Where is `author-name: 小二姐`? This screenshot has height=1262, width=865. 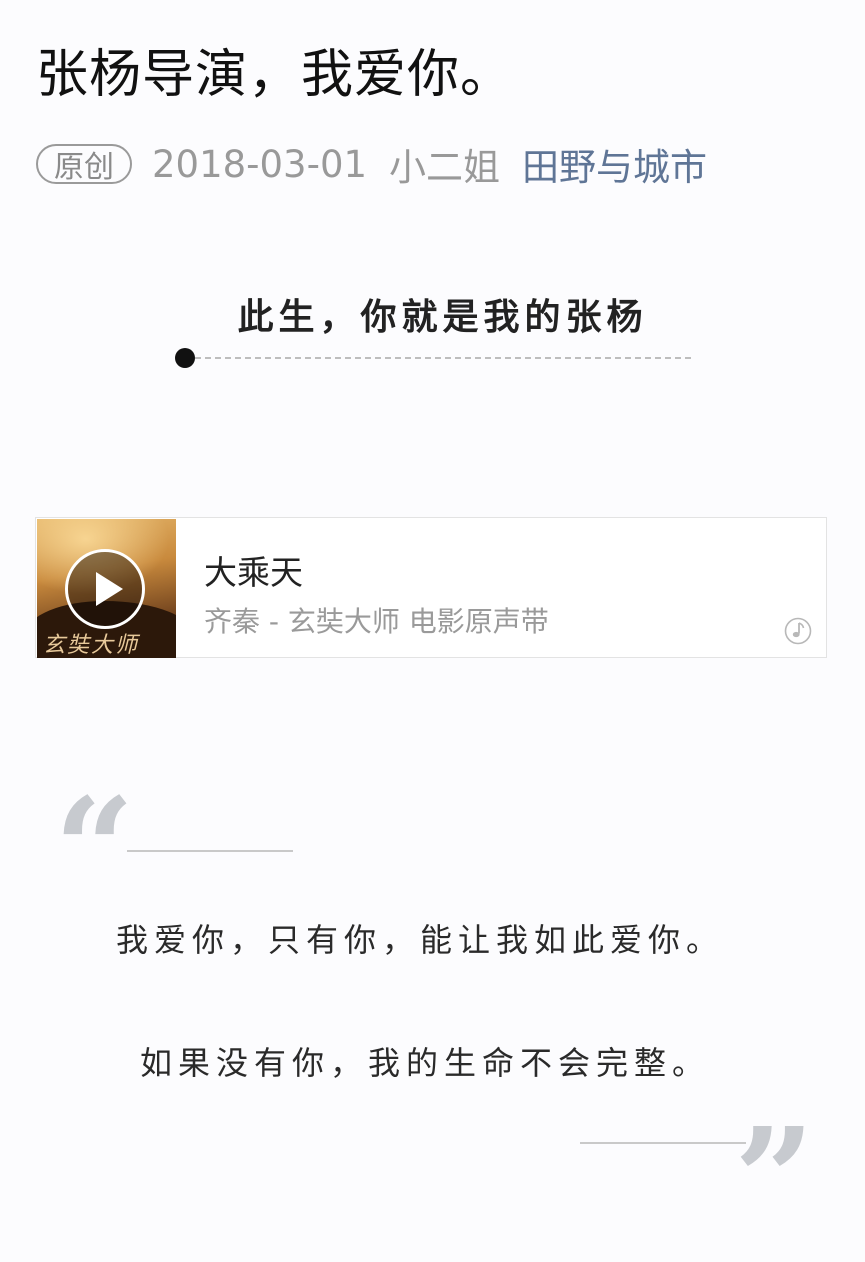
author-name: 小二姐 is located at coordinates (445, 167).